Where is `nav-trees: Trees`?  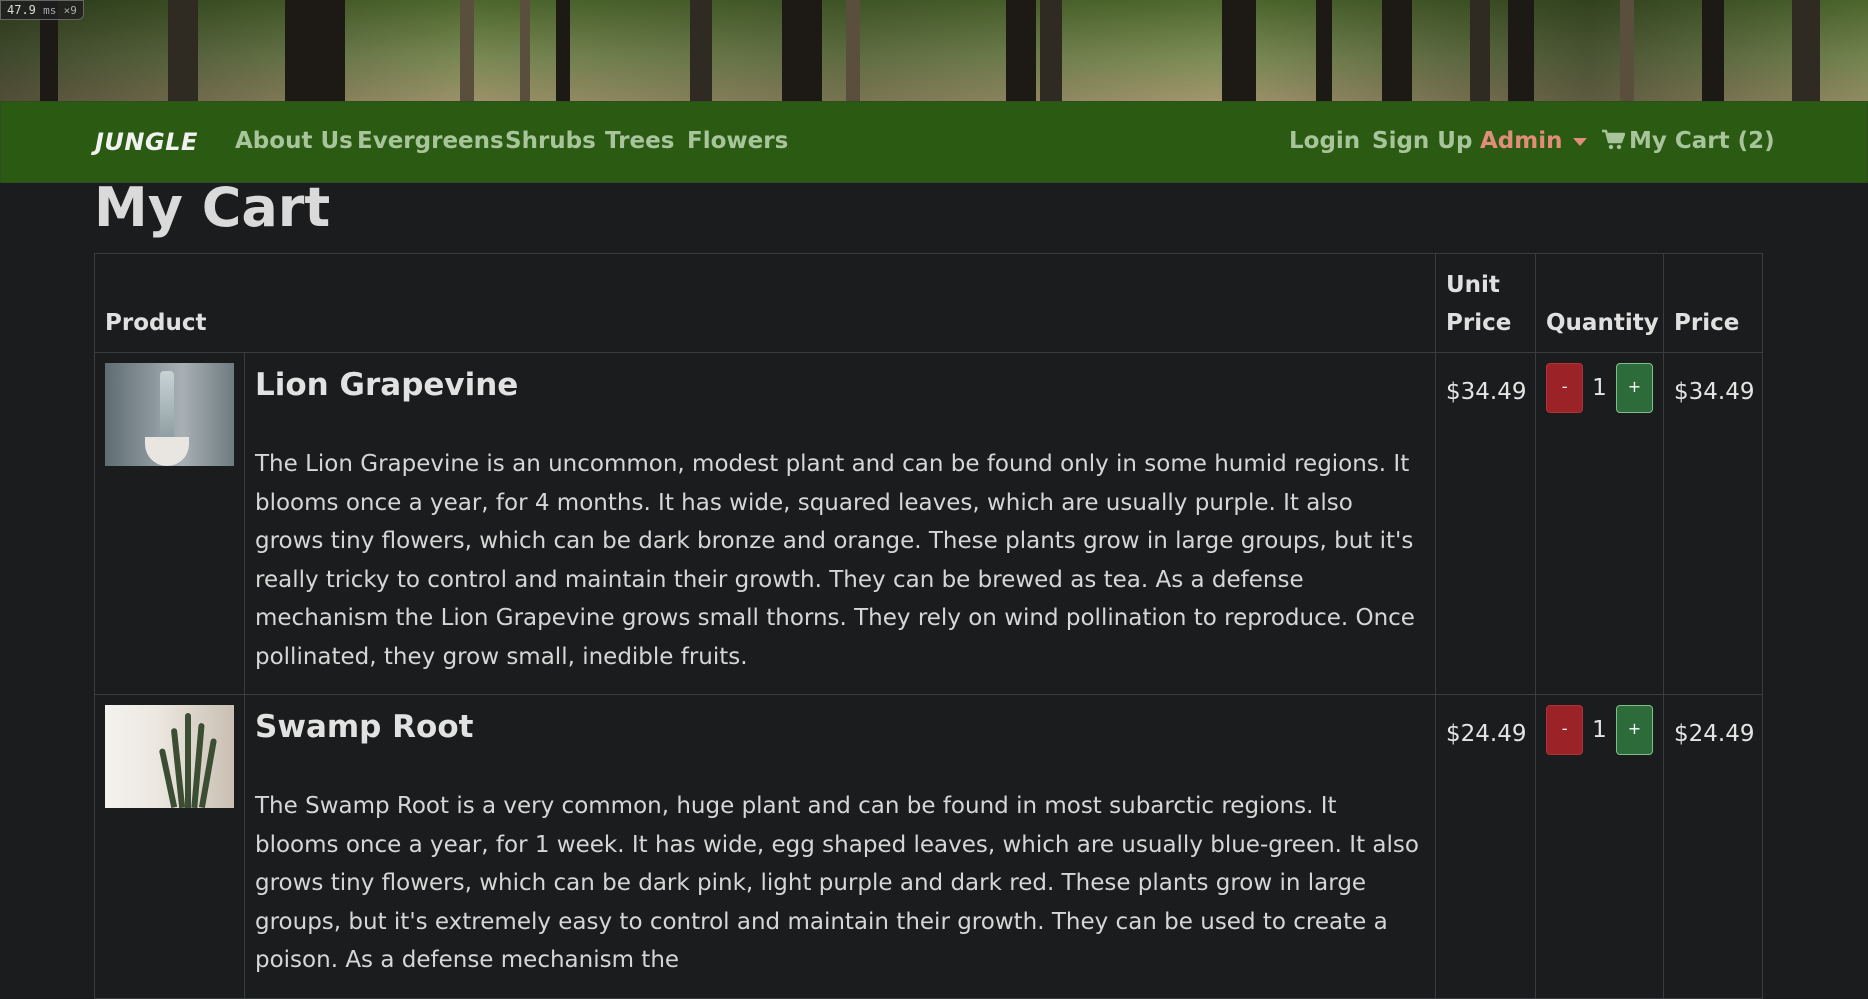
nav-trees: Trees is located at coordinates (639, 141).